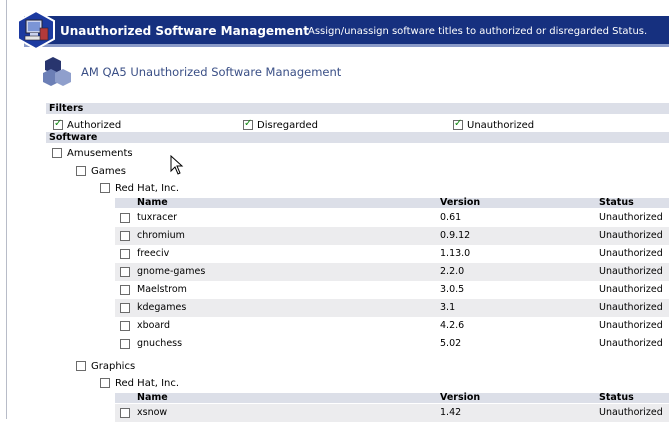 The height and width of the screenshot is (422, 669). Describe the element at coordinates (455, 235) in the screenshot. I see `row-version: 0.9.12` at that location.